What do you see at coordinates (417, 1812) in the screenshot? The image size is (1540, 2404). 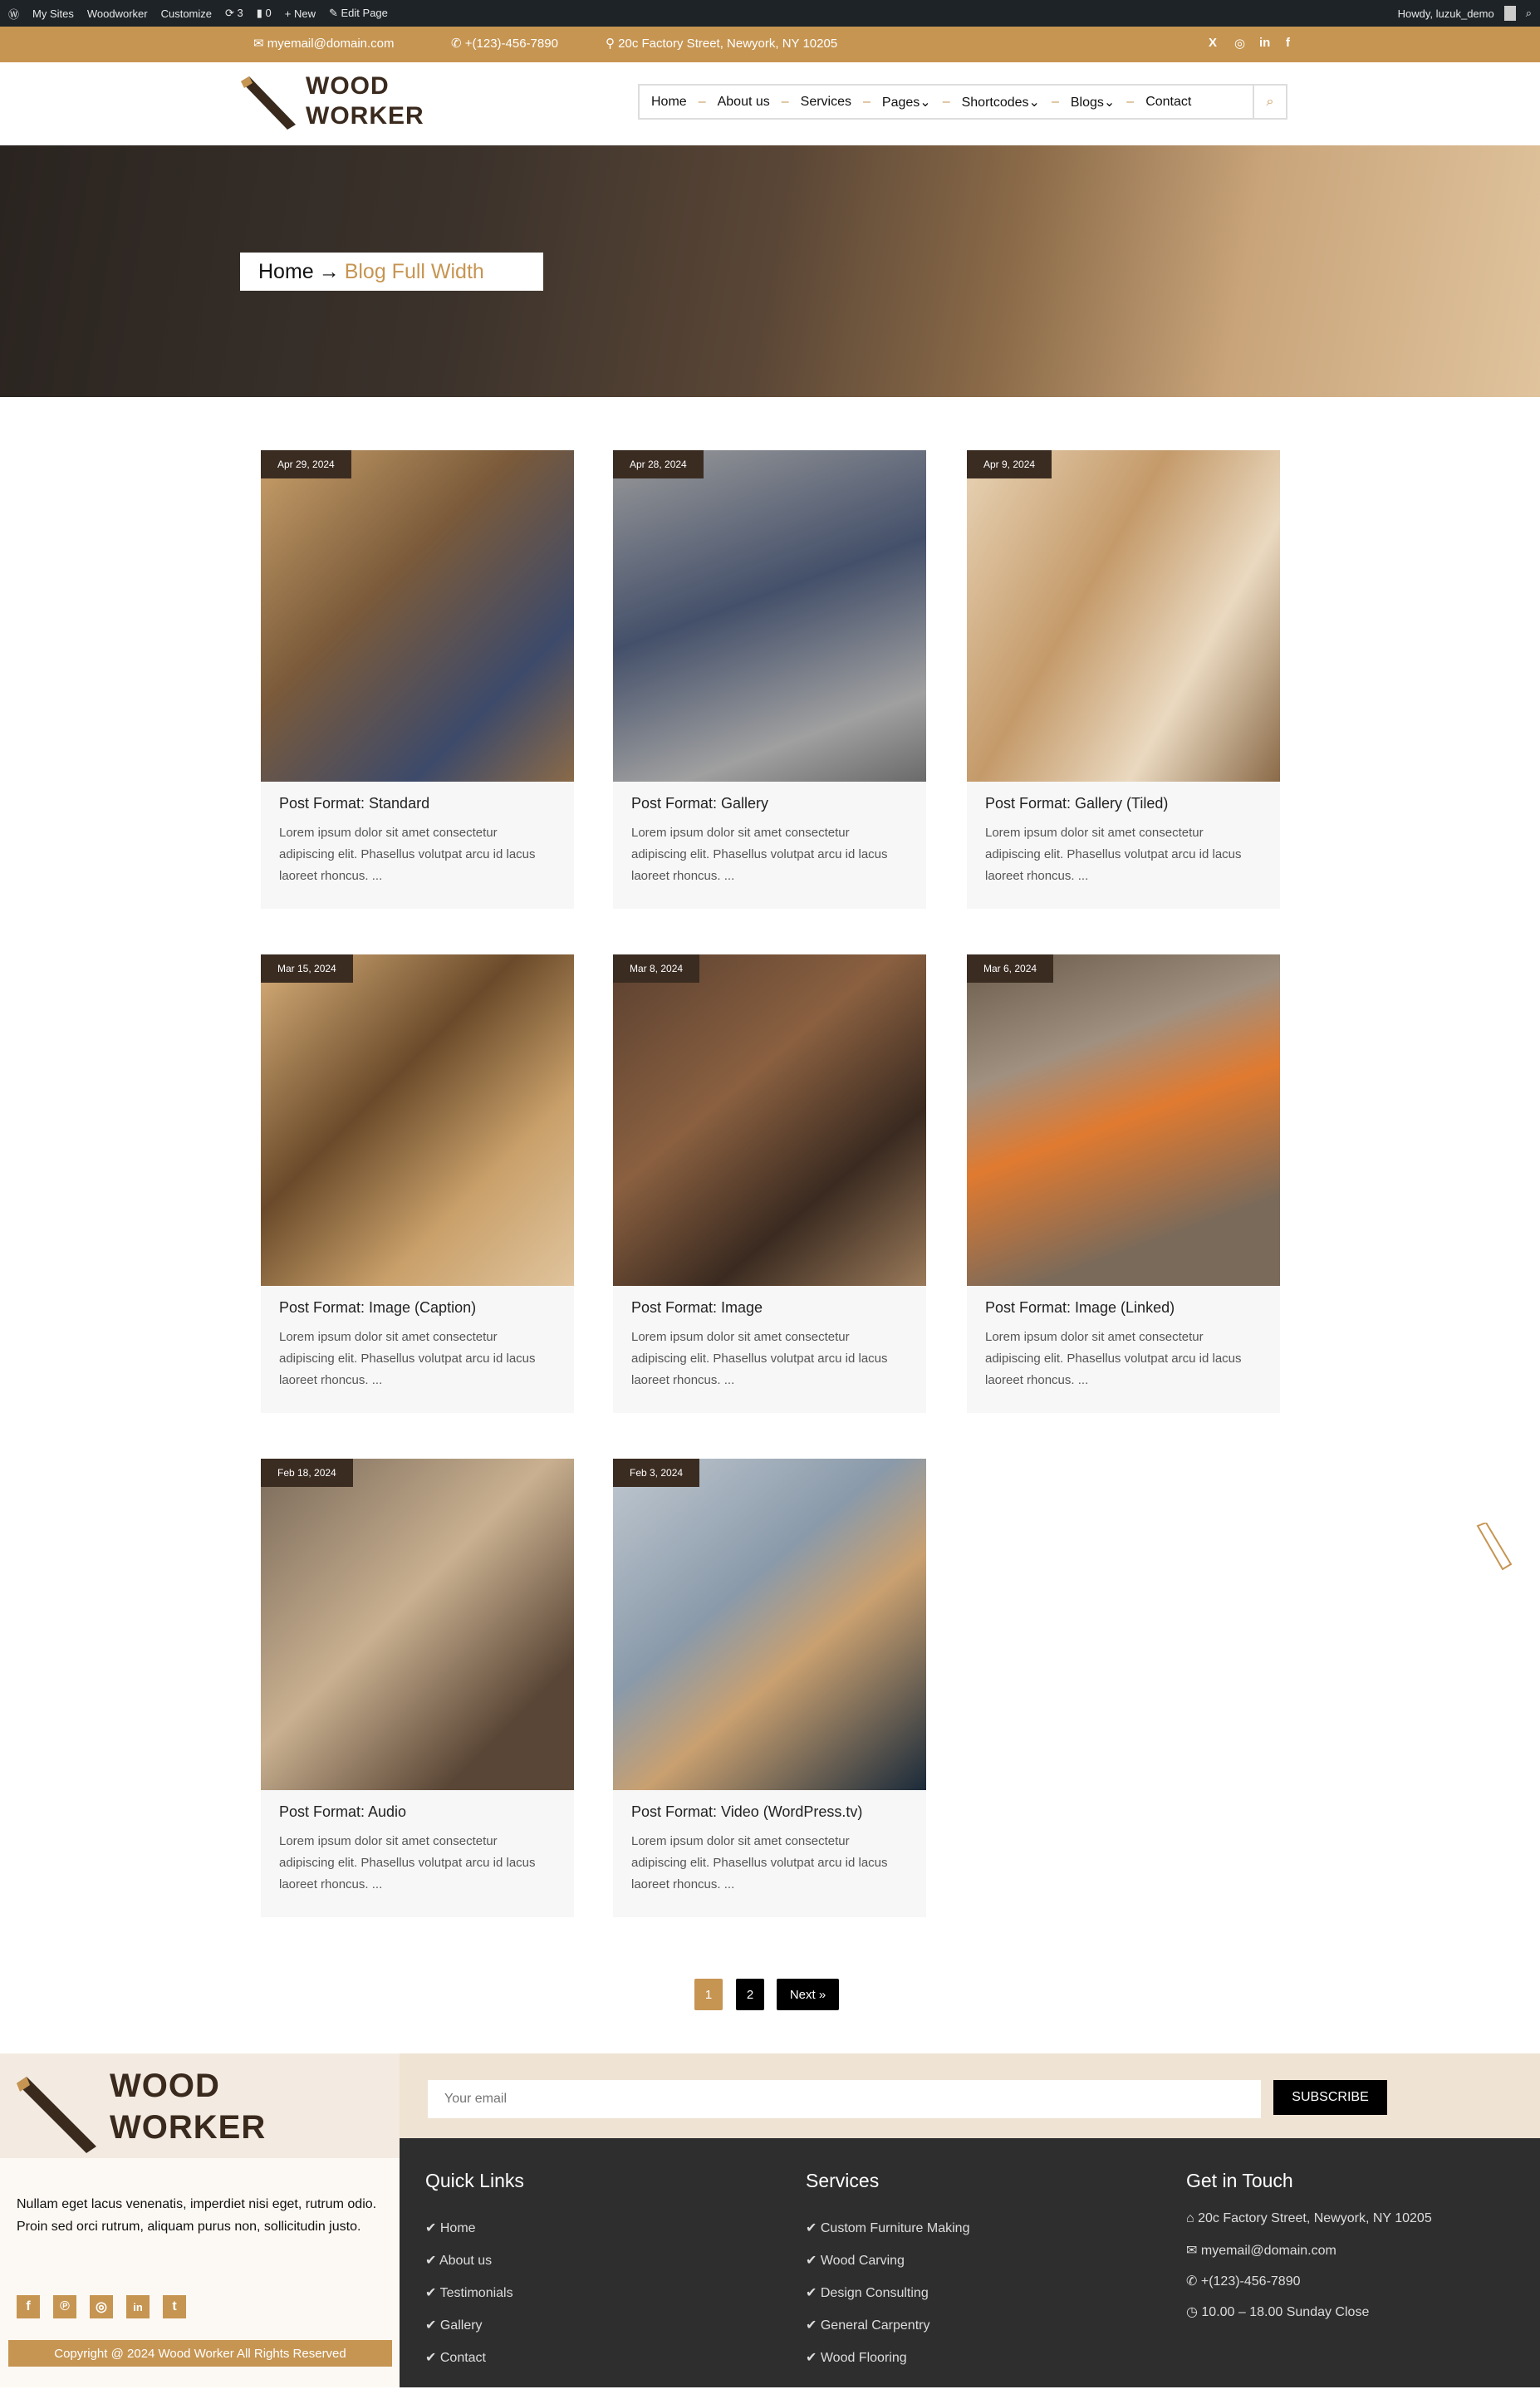 I see `post-title: Post Format: Audio` at bounding box center [417, 1812].